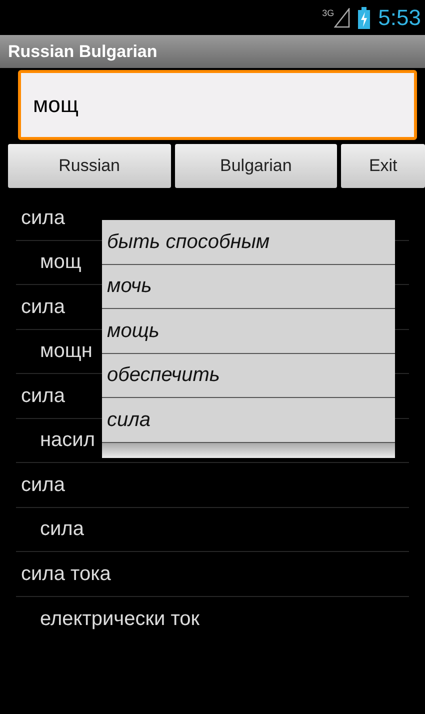 This screenshot has height=714, width=425. Describe the element at coordinates (399, 17) in the screenshot. I see `clock: 5:53` at that location.